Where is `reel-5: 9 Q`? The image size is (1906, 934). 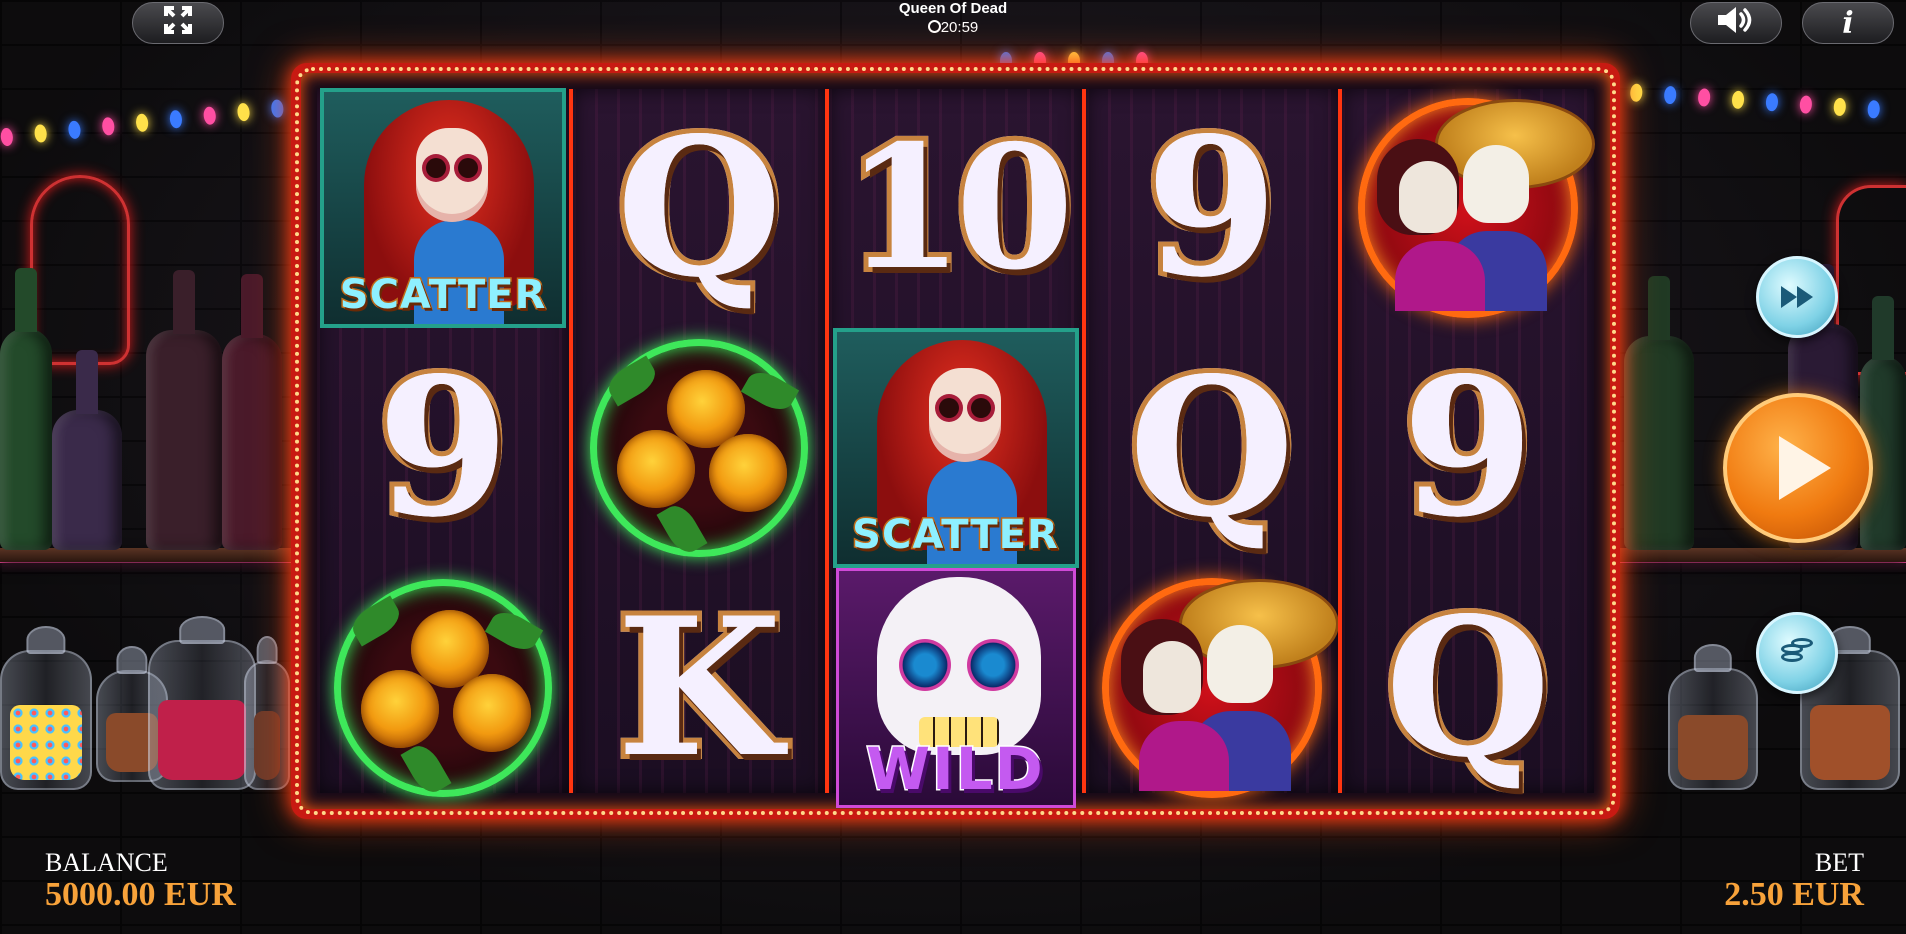 reel-5: 9 Q is located at coordinates (1466, 441).